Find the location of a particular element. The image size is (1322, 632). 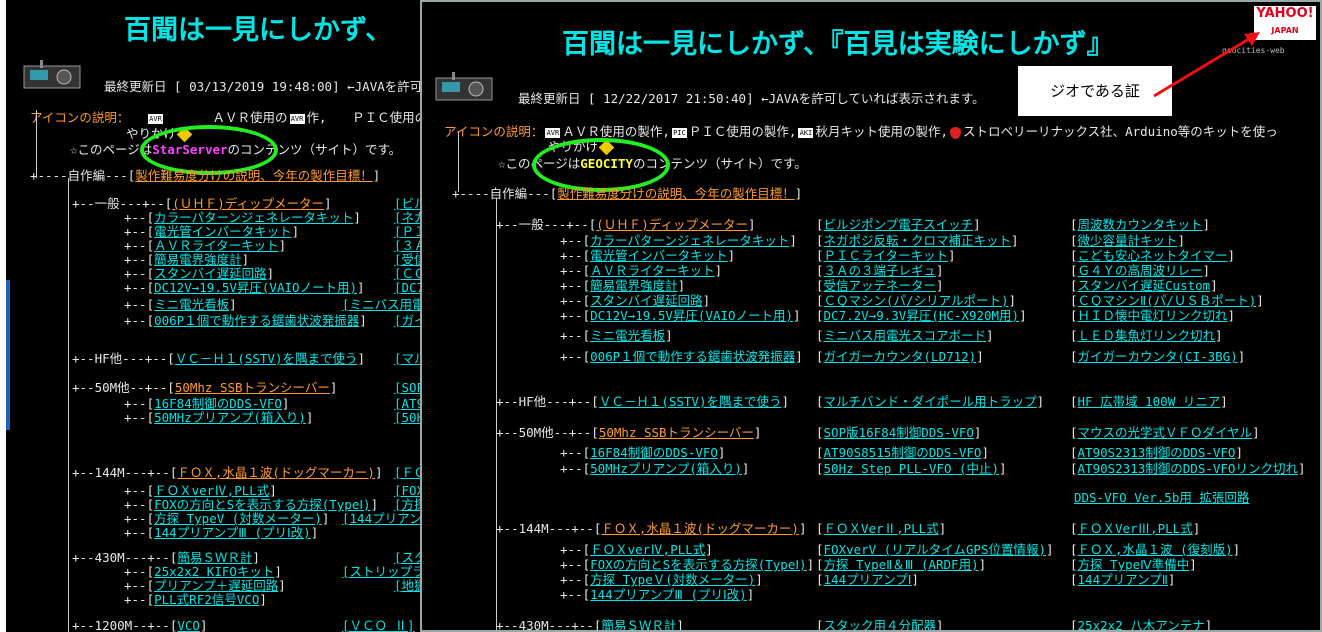

project-link-col2: [３Ａの３端子レギュ] is located at coordinates (880, 271).